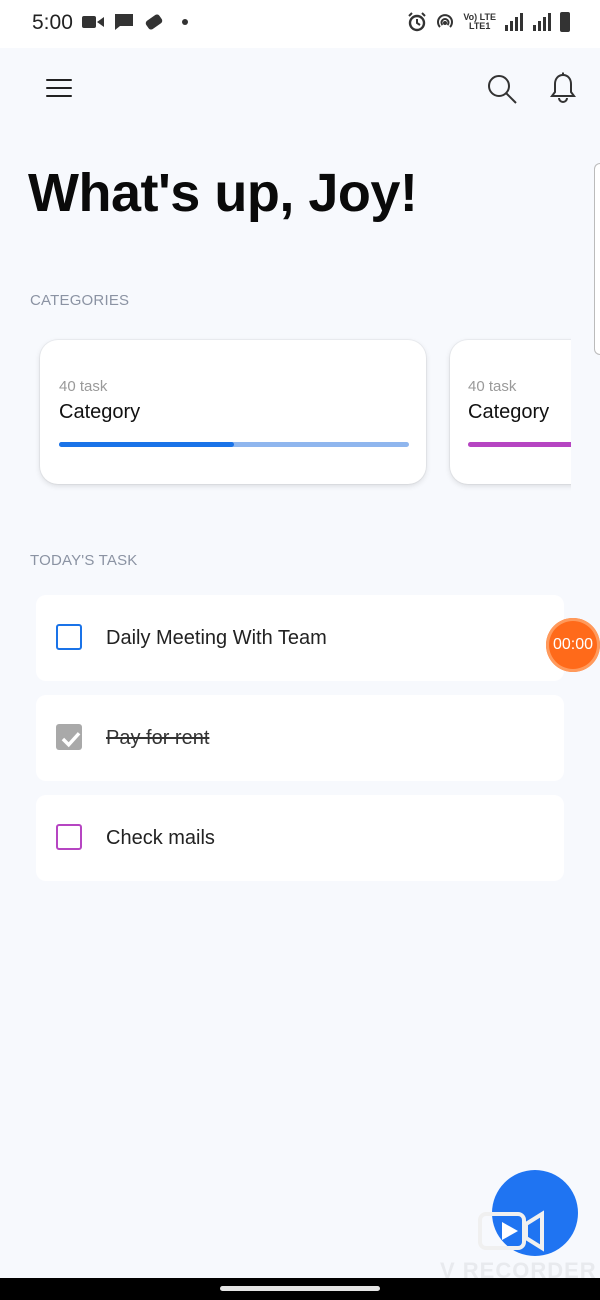  Describe the element at coordinates (160, 838) in the screenshot. I see `task-label: Check mails` at that location.